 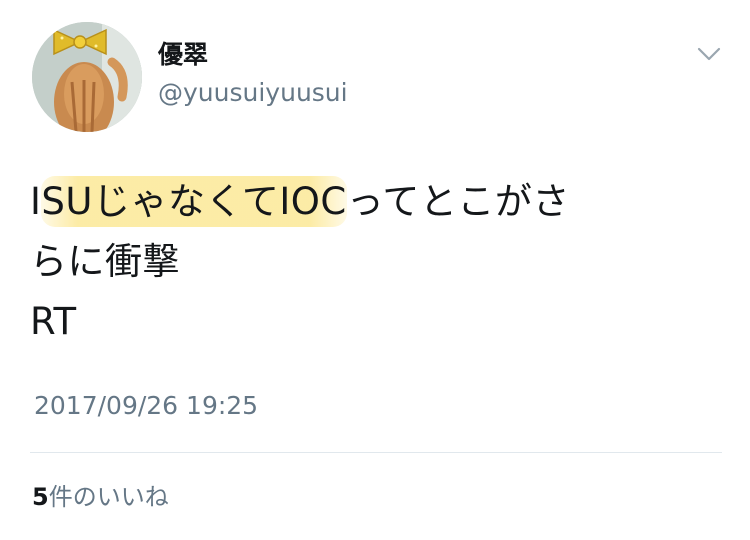 I want to click on tweet-timestamp: 2017/09/26 19:25, so click(x=146, y=406).